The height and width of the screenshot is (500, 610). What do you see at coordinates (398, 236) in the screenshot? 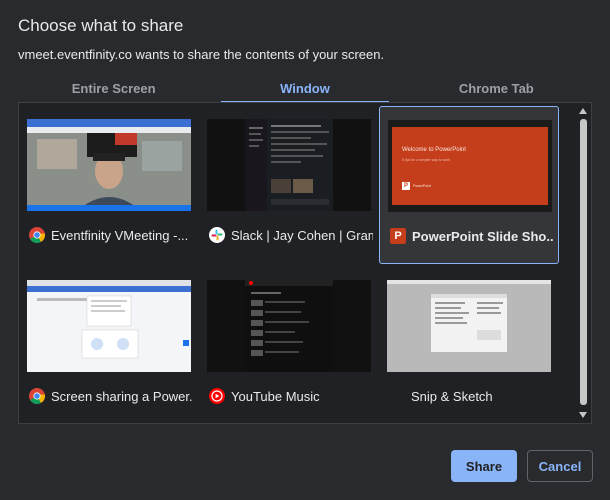
I see `powerpoint-icon: P` at bounding box center [398, 236].